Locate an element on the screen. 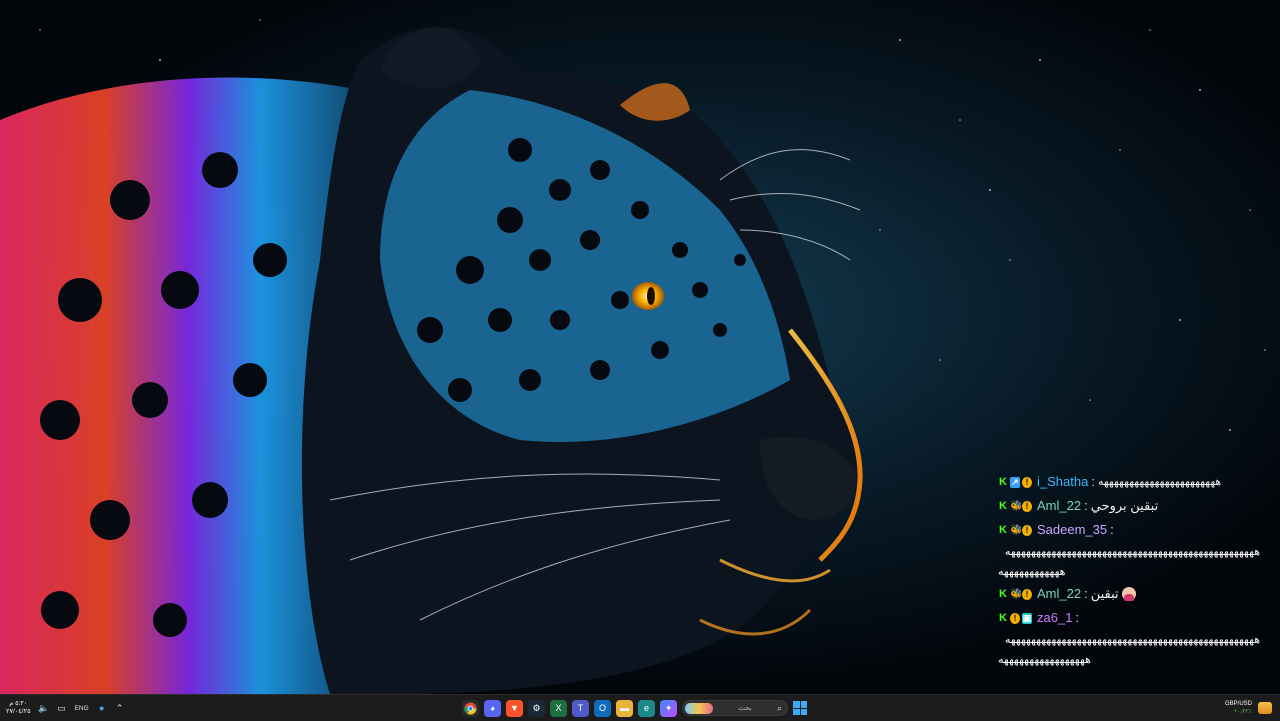 The image size is (1280, 721). chat-username: Sadeem_35 is located at coordinates (1072, 530).